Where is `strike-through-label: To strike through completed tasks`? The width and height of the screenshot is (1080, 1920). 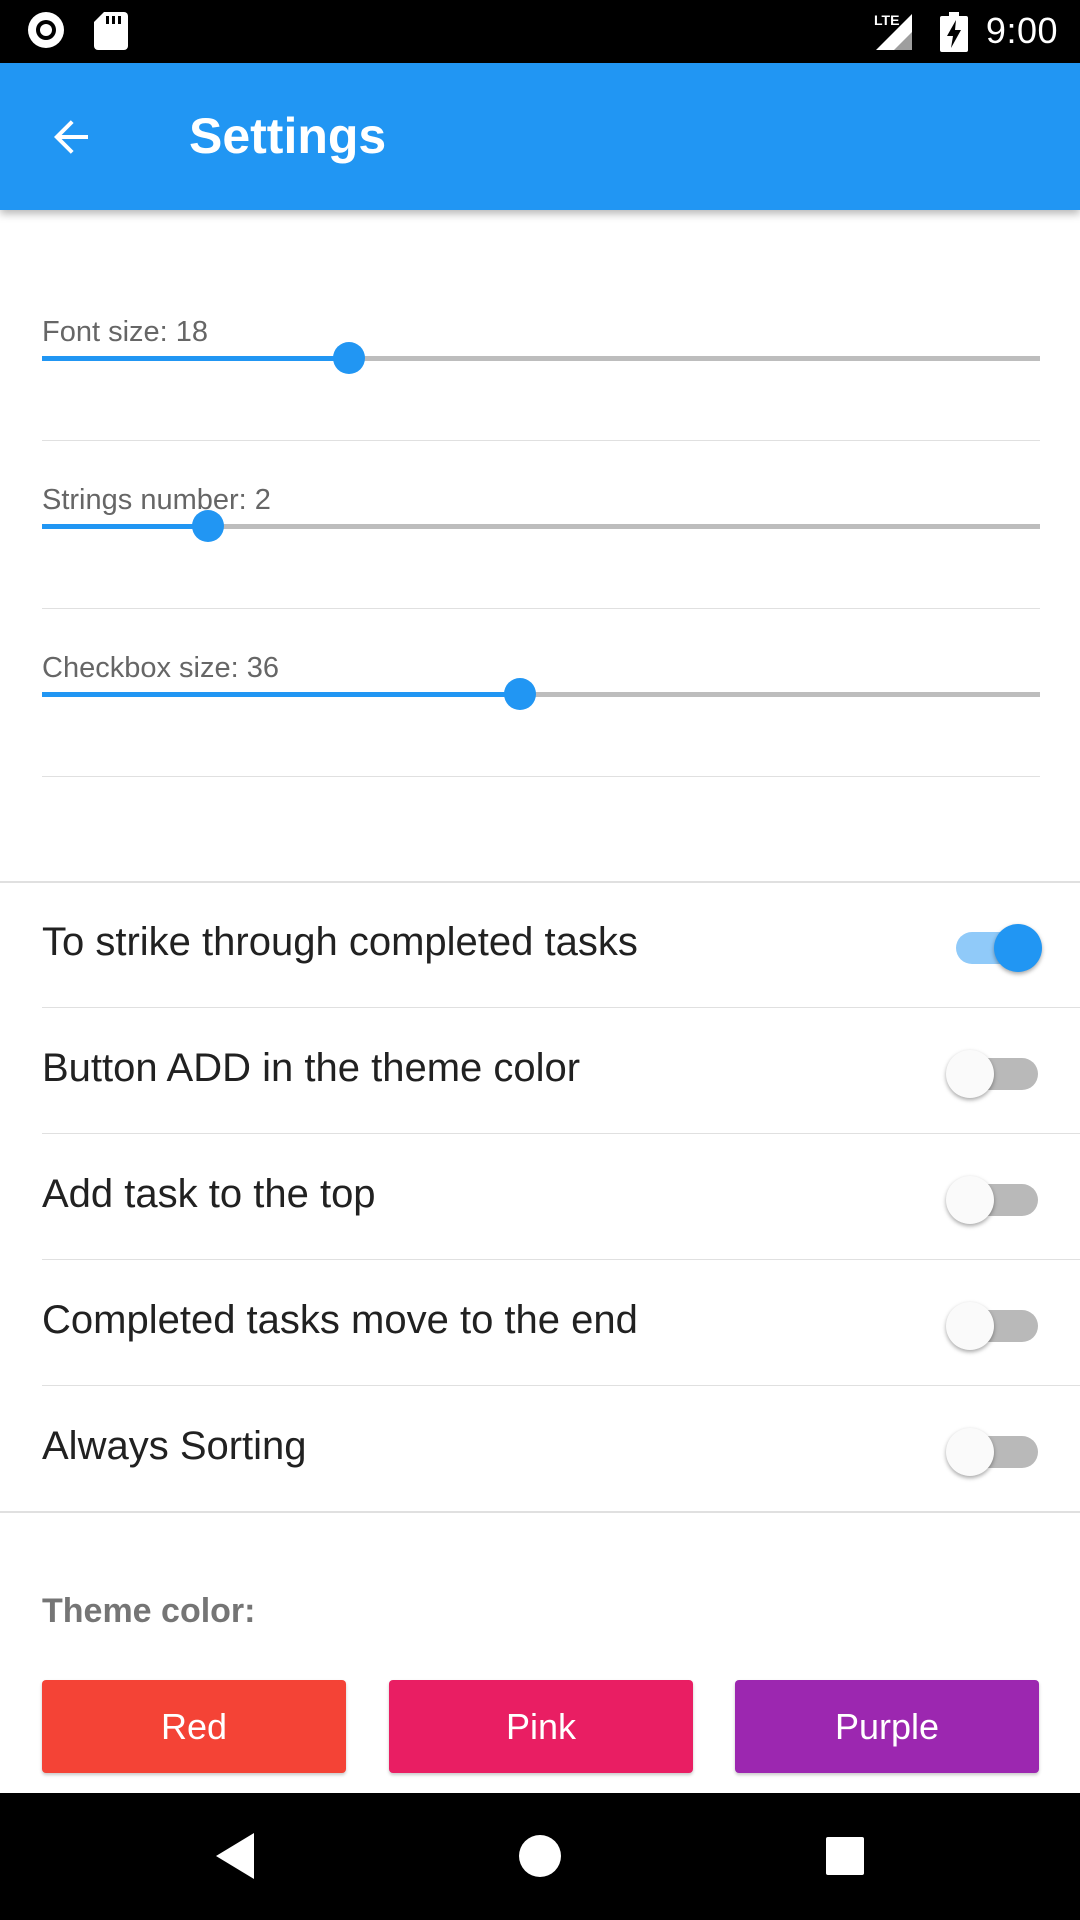 strike-through-label: To strike through completed tasks is located at coordinates (340, 942).